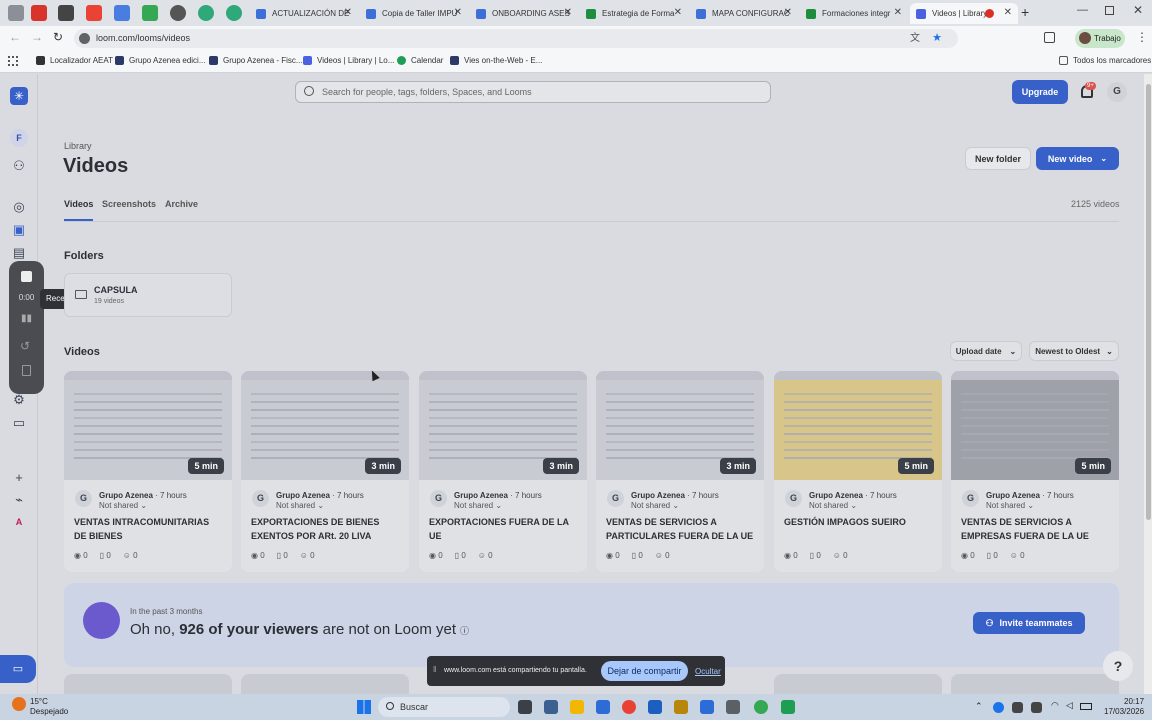  I want to click on info-icon: ⓘ, so click(464, 631).